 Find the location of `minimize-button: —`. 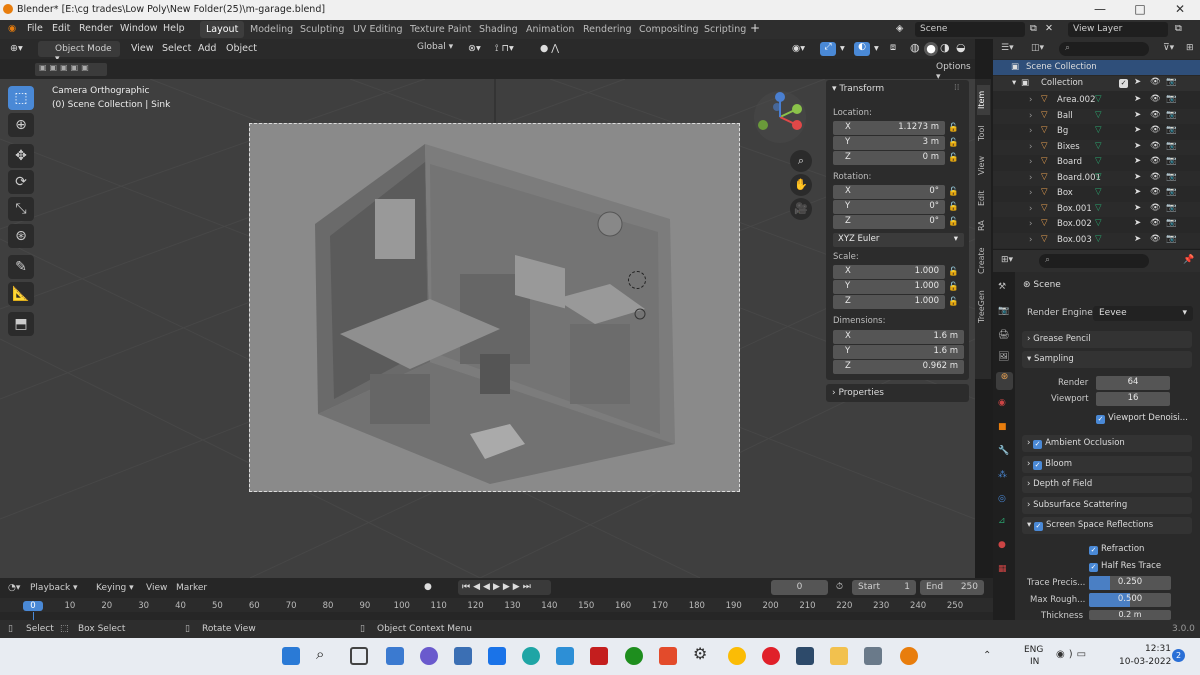

minimize-button: — is located at coordinates (1100, 9).